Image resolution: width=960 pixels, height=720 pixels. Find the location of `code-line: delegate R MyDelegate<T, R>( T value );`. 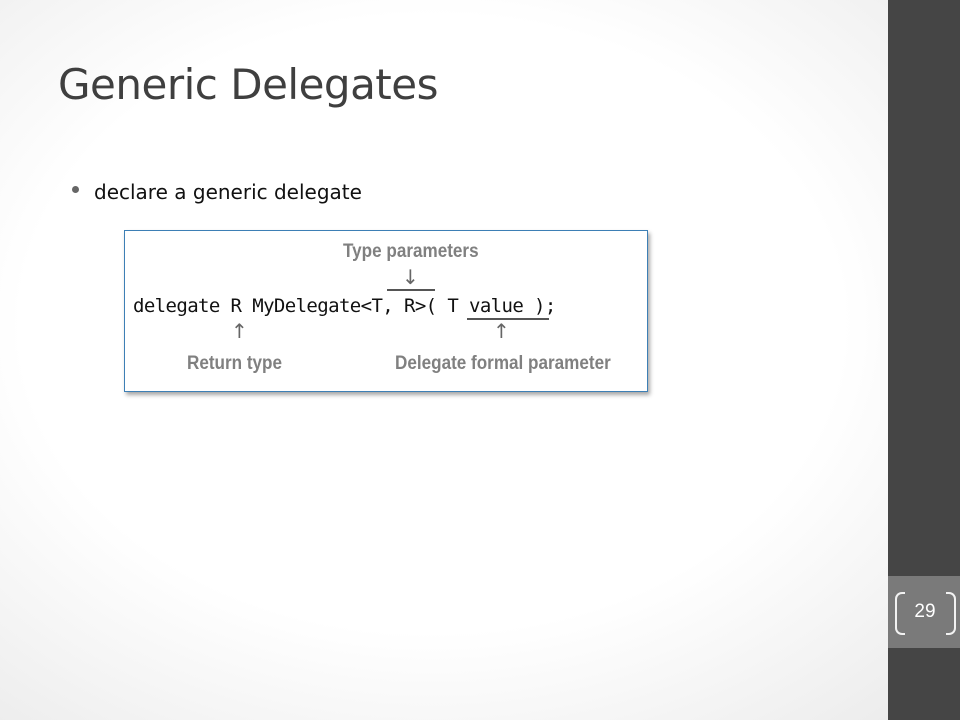

code-line: delegate R MyDelegate<T, R>( T value ); is located at coordinates (344, 306).